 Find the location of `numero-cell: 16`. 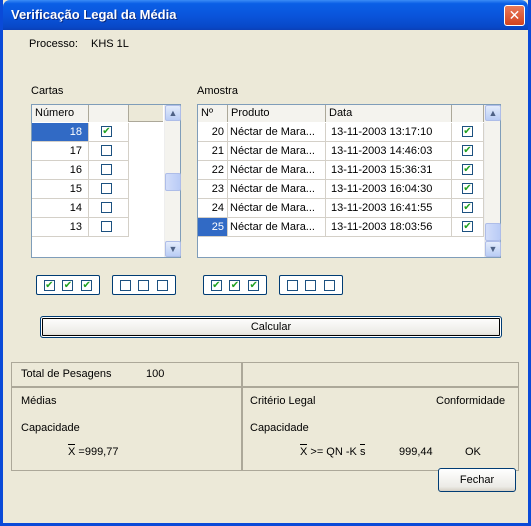

numero-cell: 16 is located at coordinates (60, 170).